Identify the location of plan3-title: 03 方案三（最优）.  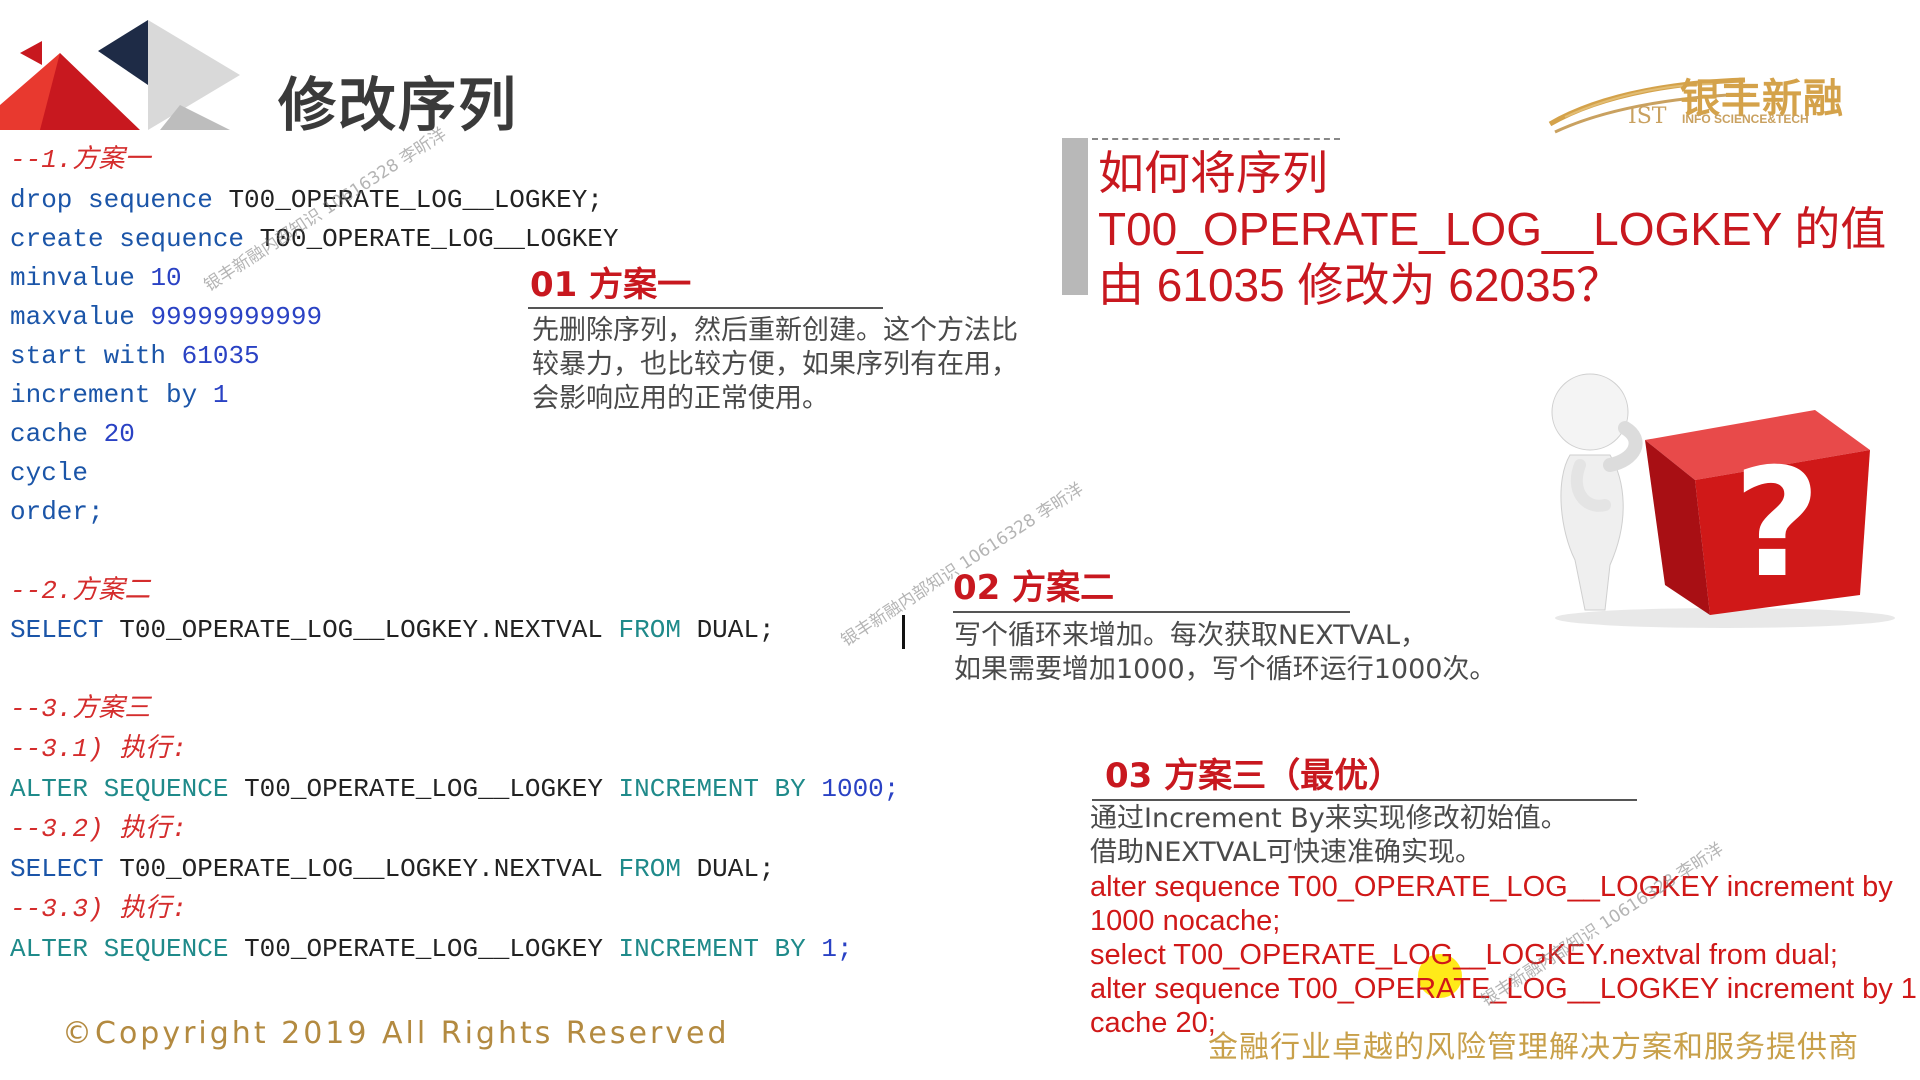
(1254, 776).